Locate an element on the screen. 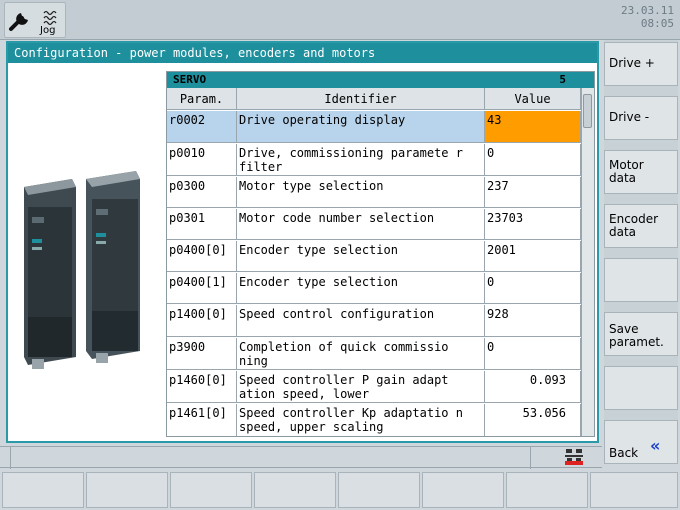 The image size is (680, 510). table-row: r0002 Drive operating display 43 is located at coordinates (374, 127).